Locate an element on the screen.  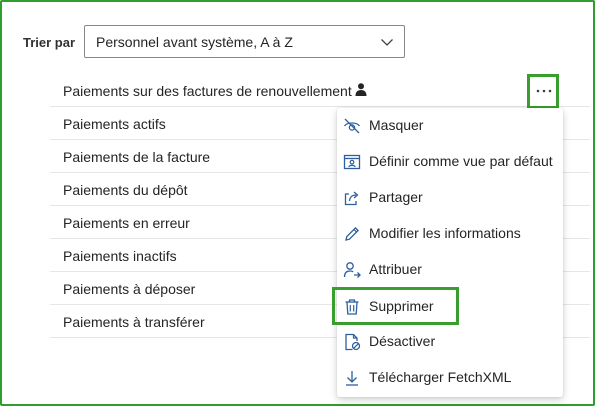
menu-item-edit-info: Modifier les informations is located at coordinates (450, 234).